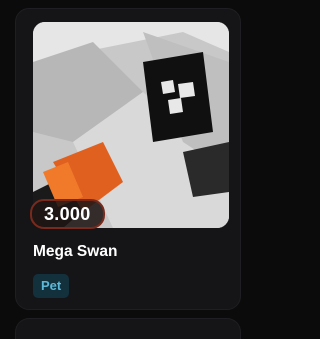 Image resolution: width=320 pixels, height=339 pixels. Describe the element at coordinates (67, 214) in the screenshot. I see `price-badge: 3.000` at that location.